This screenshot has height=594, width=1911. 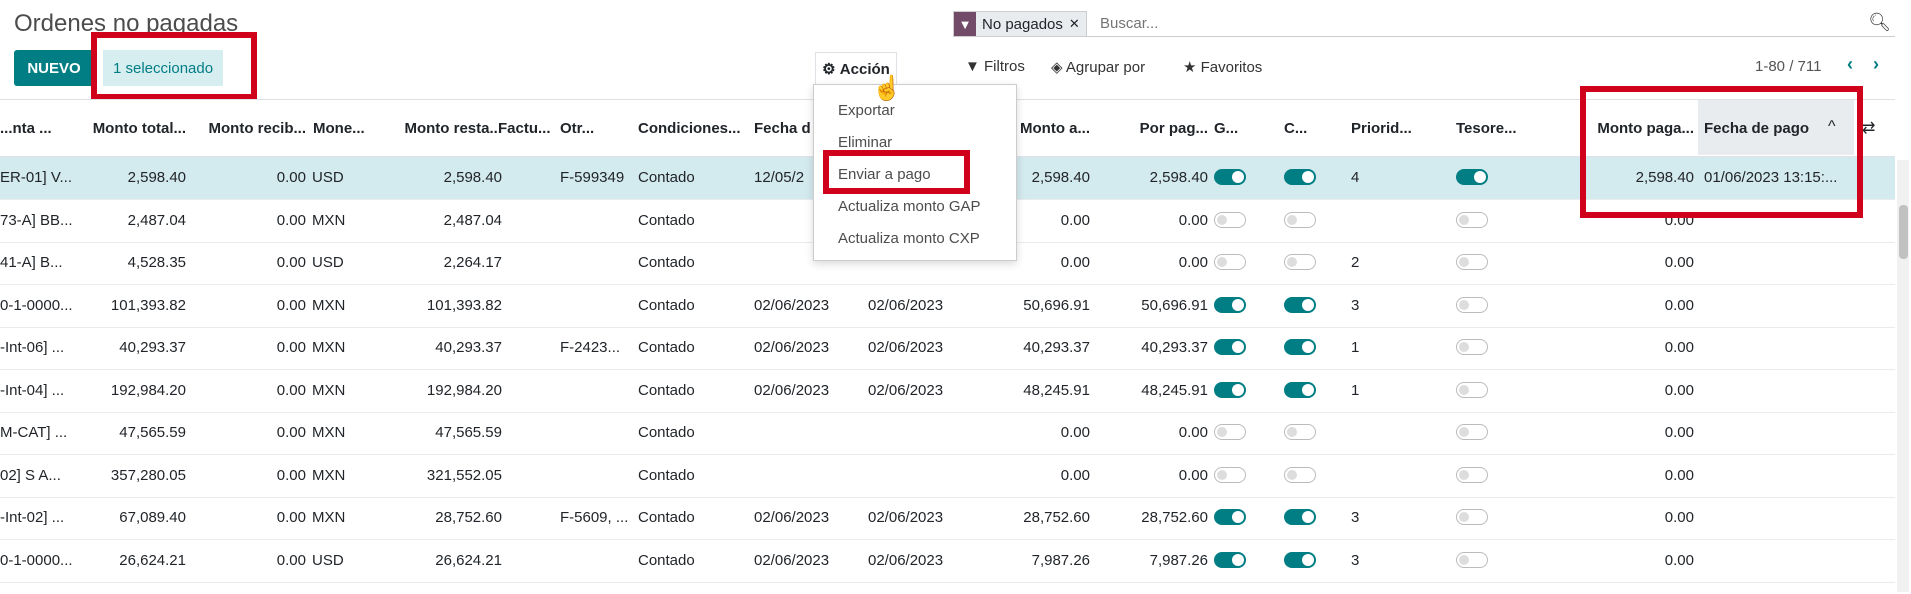 I want to click on cell-m: 2,598.40, so click(x=1664, y=177).